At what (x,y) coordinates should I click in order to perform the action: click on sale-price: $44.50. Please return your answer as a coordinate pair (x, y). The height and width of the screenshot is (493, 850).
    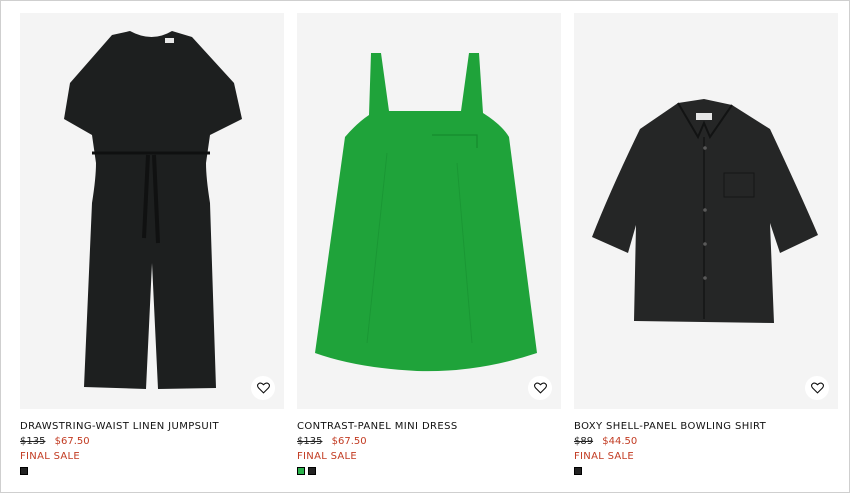
    Looking at the image, I should click on (620, 441).